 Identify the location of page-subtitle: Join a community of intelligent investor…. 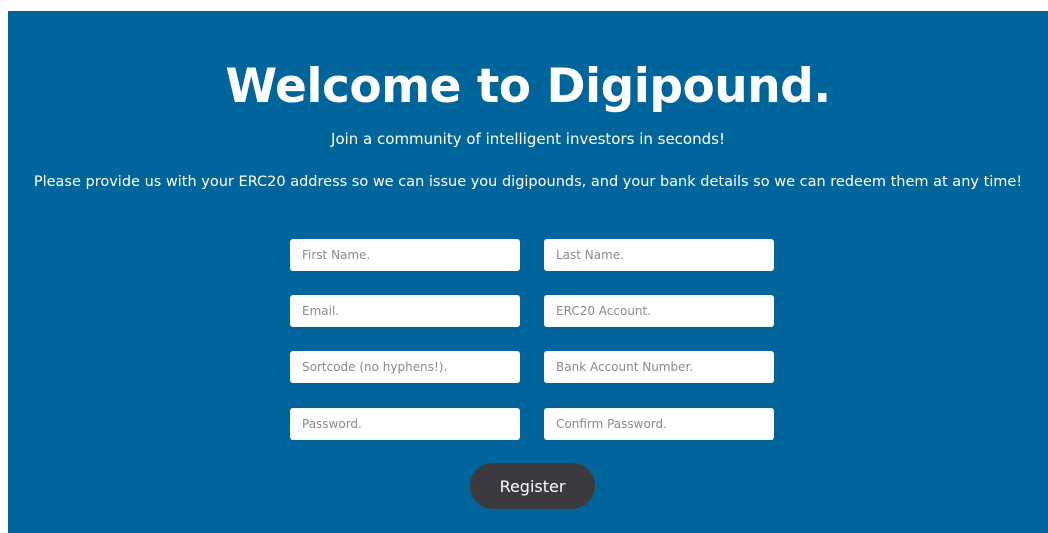
(528, 139).